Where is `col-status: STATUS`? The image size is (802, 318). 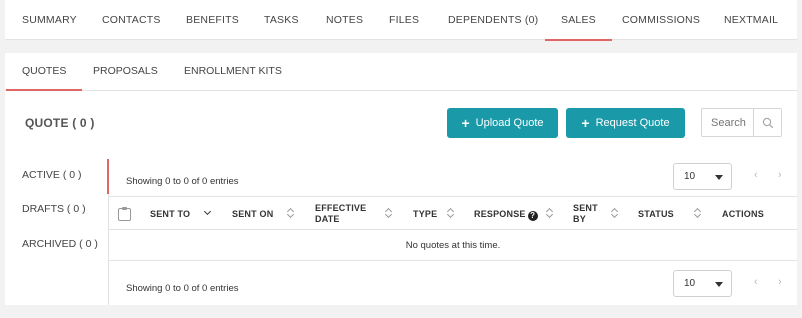 col-status: STATUS is located at coordinates (656, 214).